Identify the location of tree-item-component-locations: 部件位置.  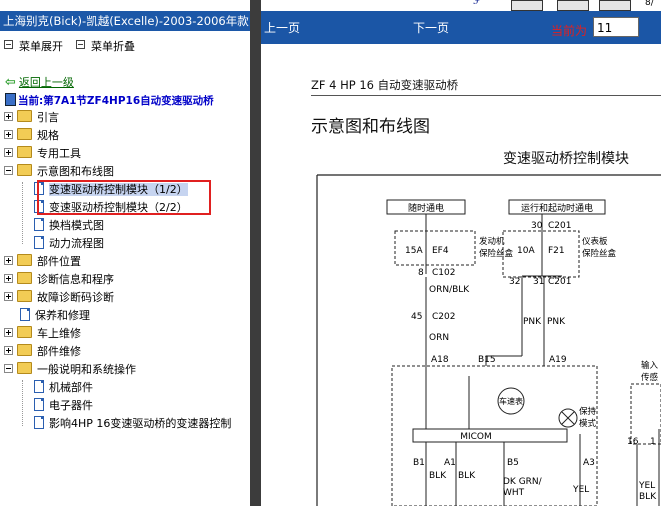
(127, 262).